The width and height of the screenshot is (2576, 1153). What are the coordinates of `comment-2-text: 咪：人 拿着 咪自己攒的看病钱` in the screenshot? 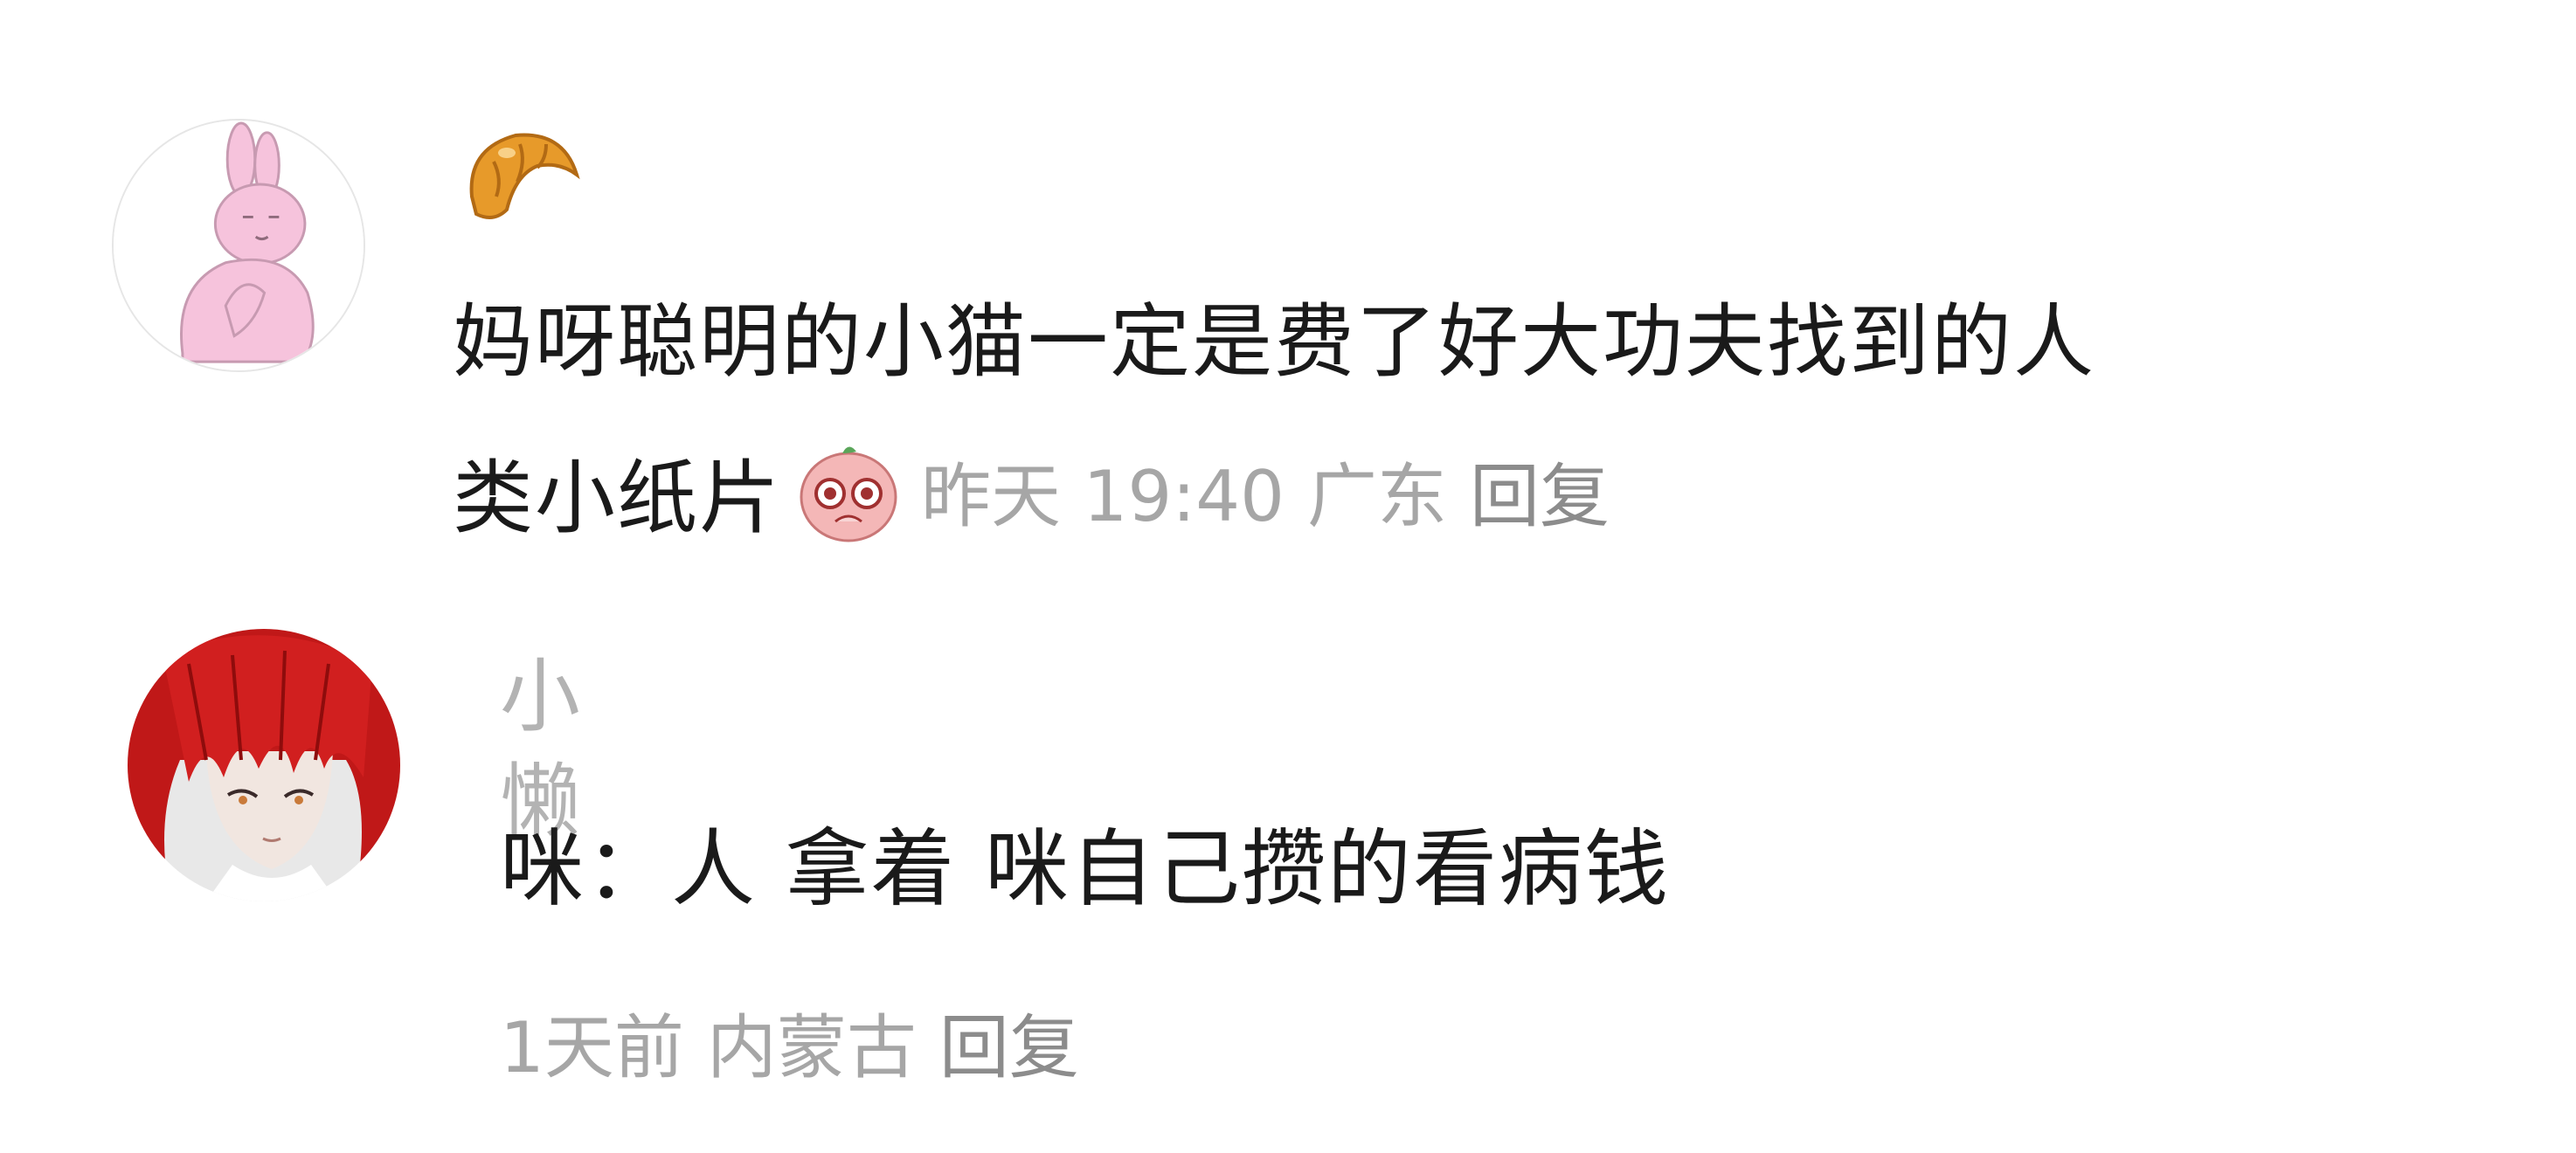 It's located at (1085, 869).